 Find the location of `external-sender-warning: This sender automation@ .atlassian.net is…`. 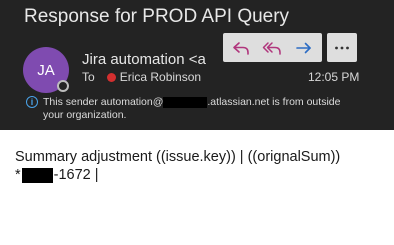

external-sender-warning: This sender automation@ .atlassian.net is… is located at coordinates (193, 109).